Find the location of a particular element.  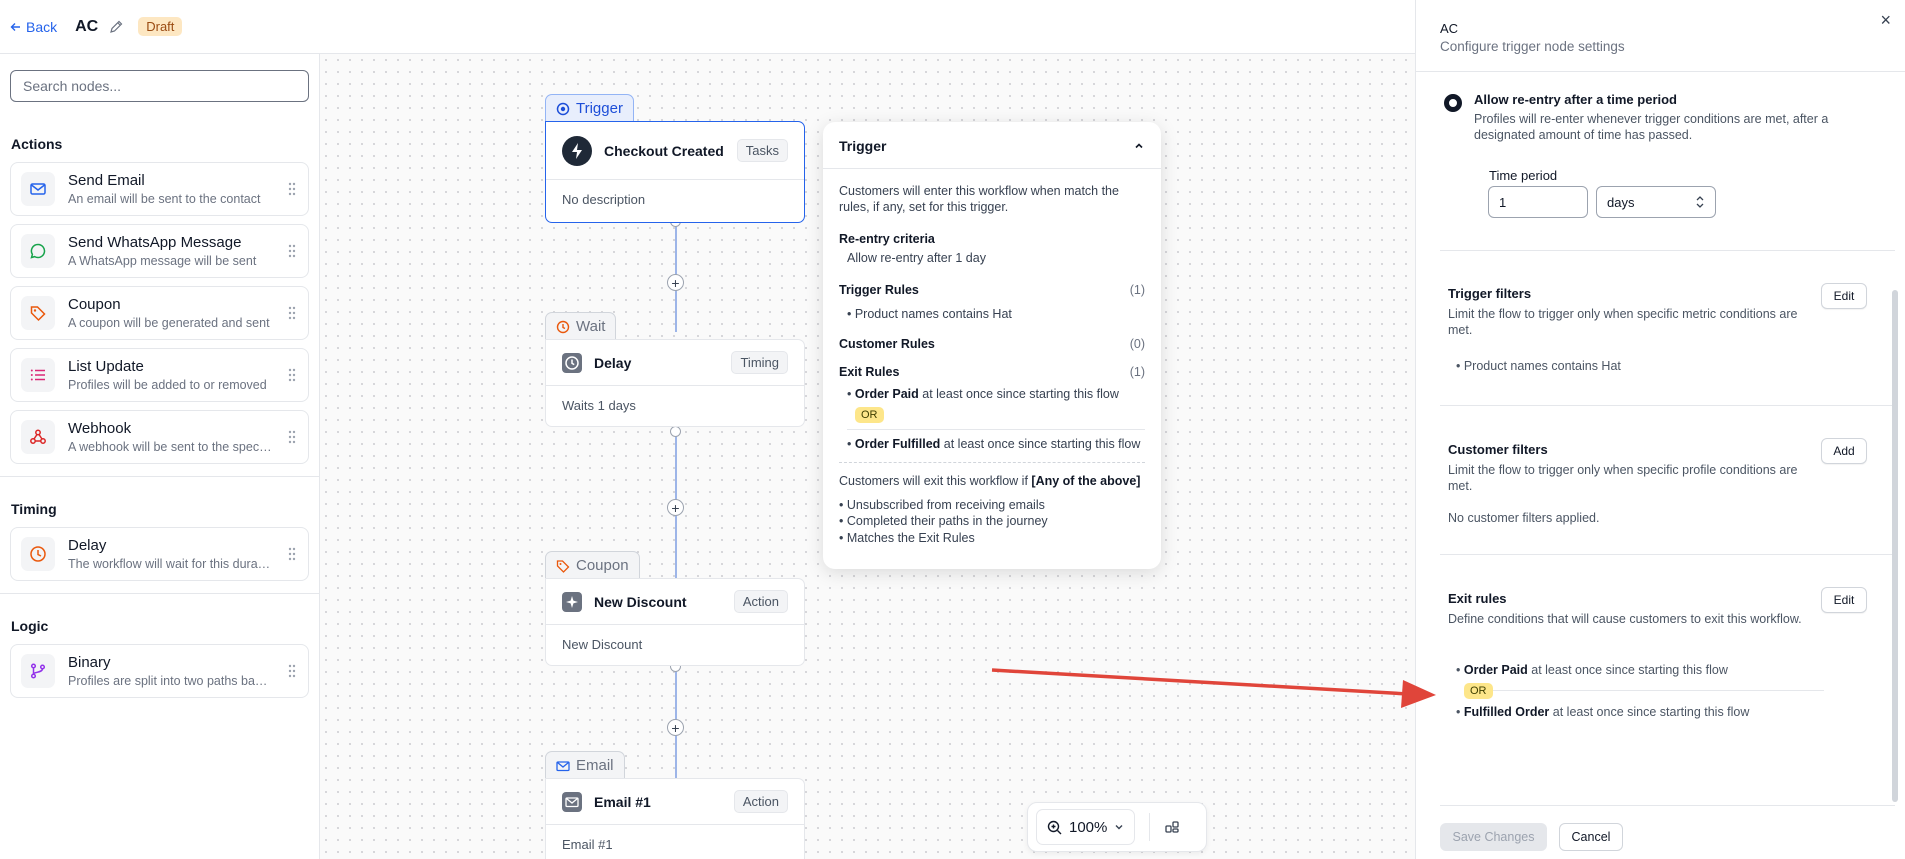

or-pill: OR is located at coordinates (1478, 691).